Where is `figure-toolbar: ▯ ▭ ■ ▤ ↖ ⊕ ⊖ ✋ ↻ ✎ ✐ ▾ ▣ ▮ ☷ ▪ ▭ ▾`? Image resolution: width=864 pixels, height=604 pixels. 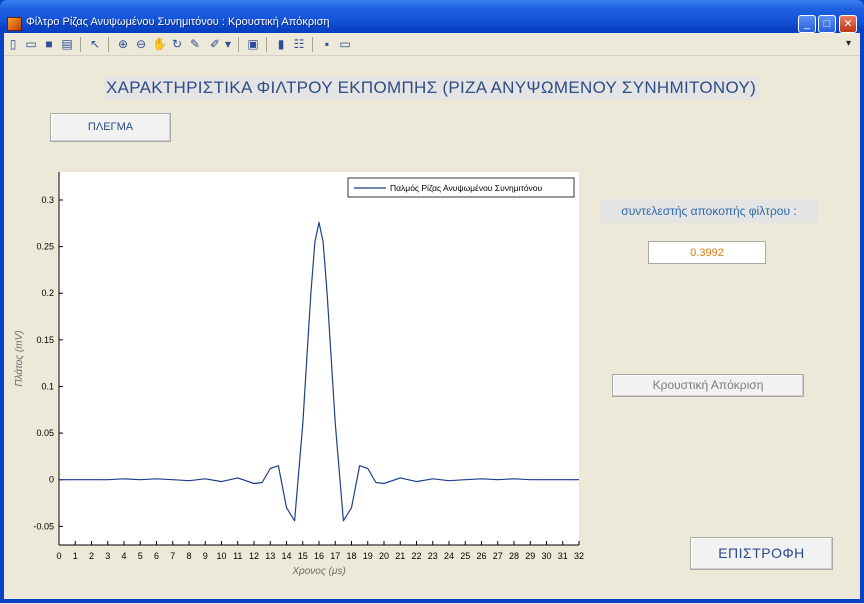
figure-toolbar: ▯ ▭ ■ ▤ ↖ ⊕ ⊖ ✋ ↻ ✎ ✐ ▾ ▣ ▮ ☷ ▪ ▭ ▾ is located at coordinates (432, 44).